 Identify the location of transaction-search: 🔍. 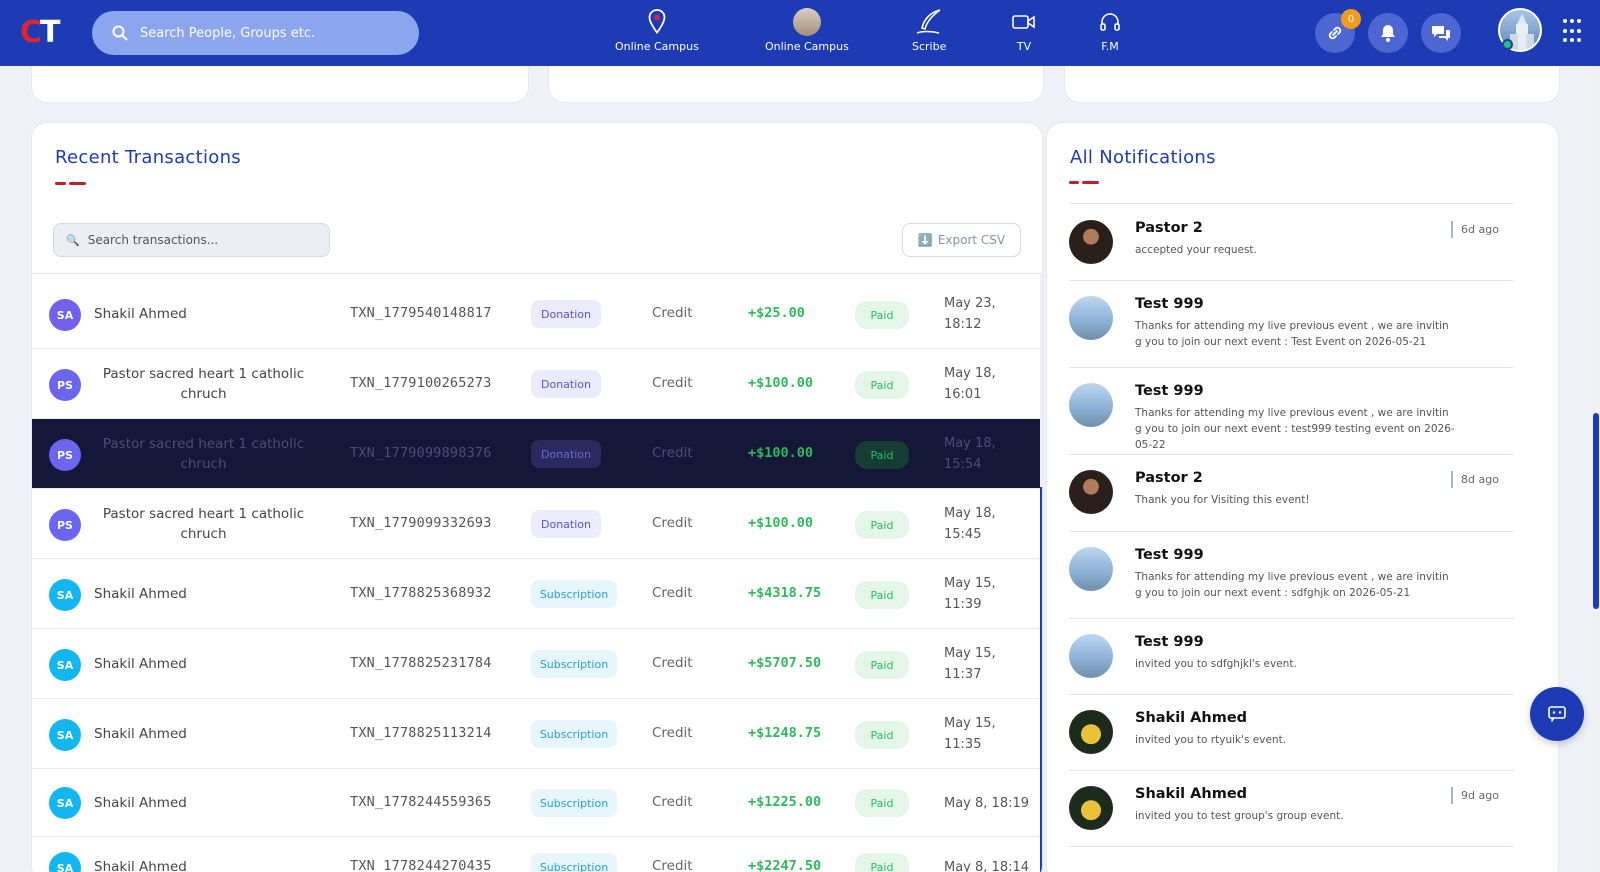
(191, 240).